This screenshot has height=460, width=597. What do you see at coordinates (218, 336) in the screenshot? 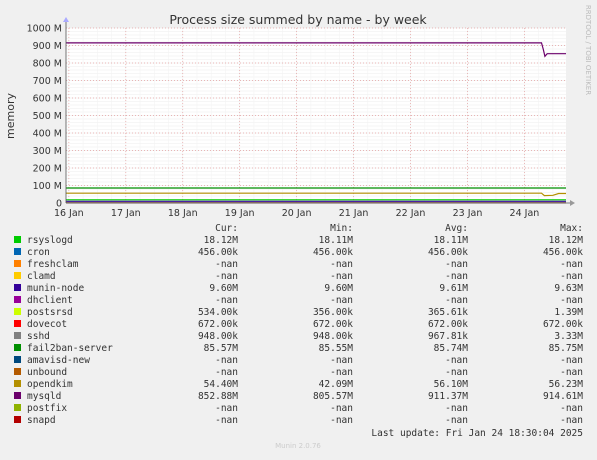
I see `legend-value-cur: 948.00k` at bounding box center [218, 336].